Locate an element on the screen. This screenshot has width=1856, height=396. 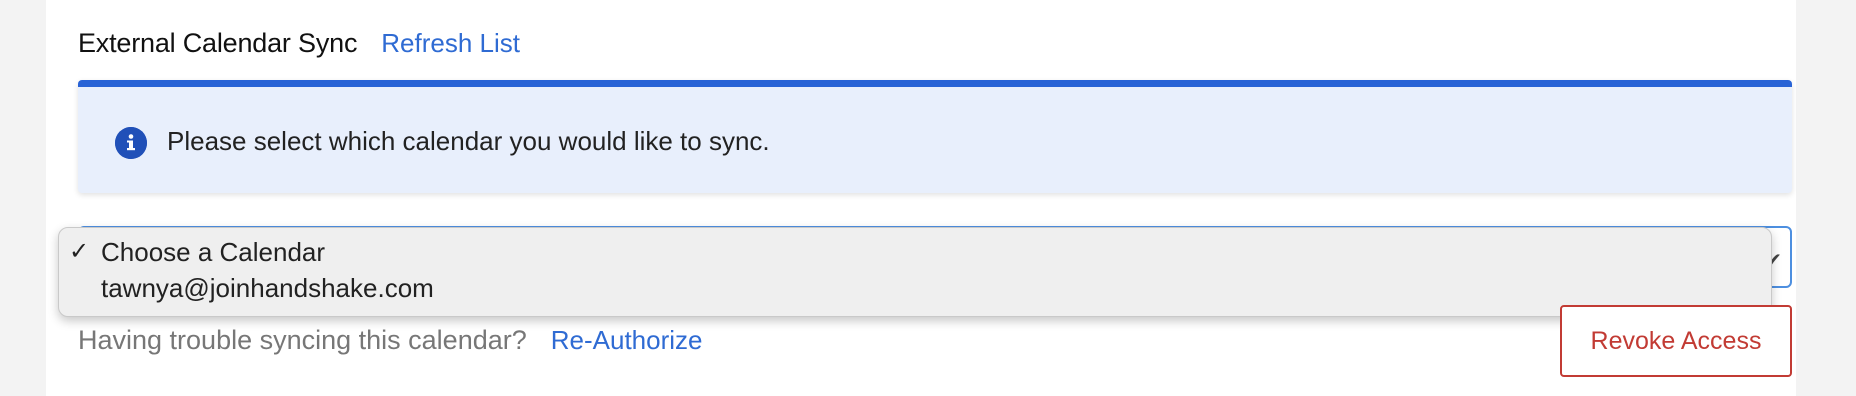
trouble-text: Having trouble syncing this calendar? is located at coordinates (302, 339).